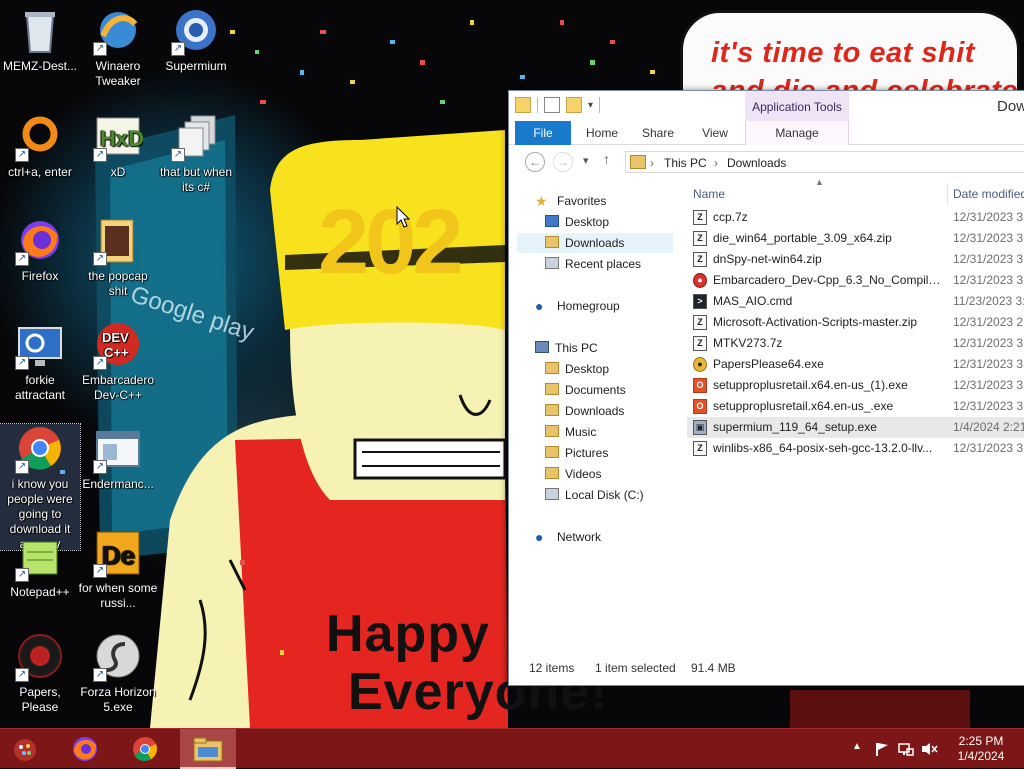 The height and width of the screenshot is (769, 1024). I want to click on desktop-icon-ctrl-a: ↗ ctrl+a, enter, so click(40, 146).